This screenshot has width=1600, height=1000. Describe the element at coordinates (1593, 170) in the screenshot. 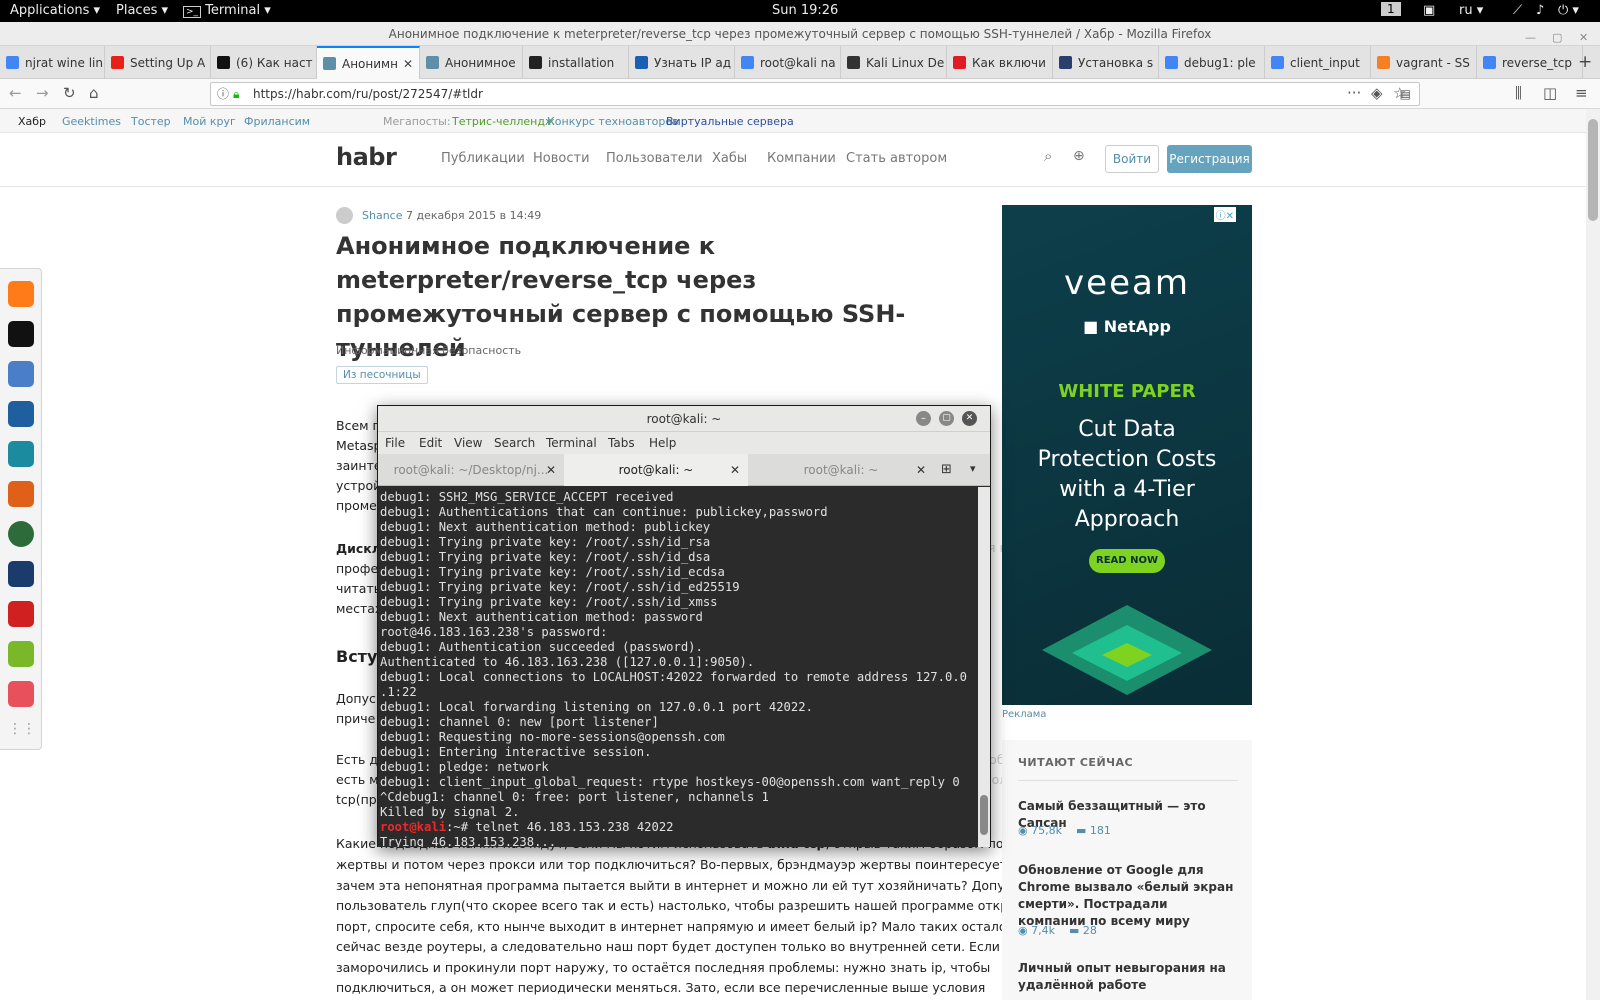

I see `scrollbar-thumb` at that location.